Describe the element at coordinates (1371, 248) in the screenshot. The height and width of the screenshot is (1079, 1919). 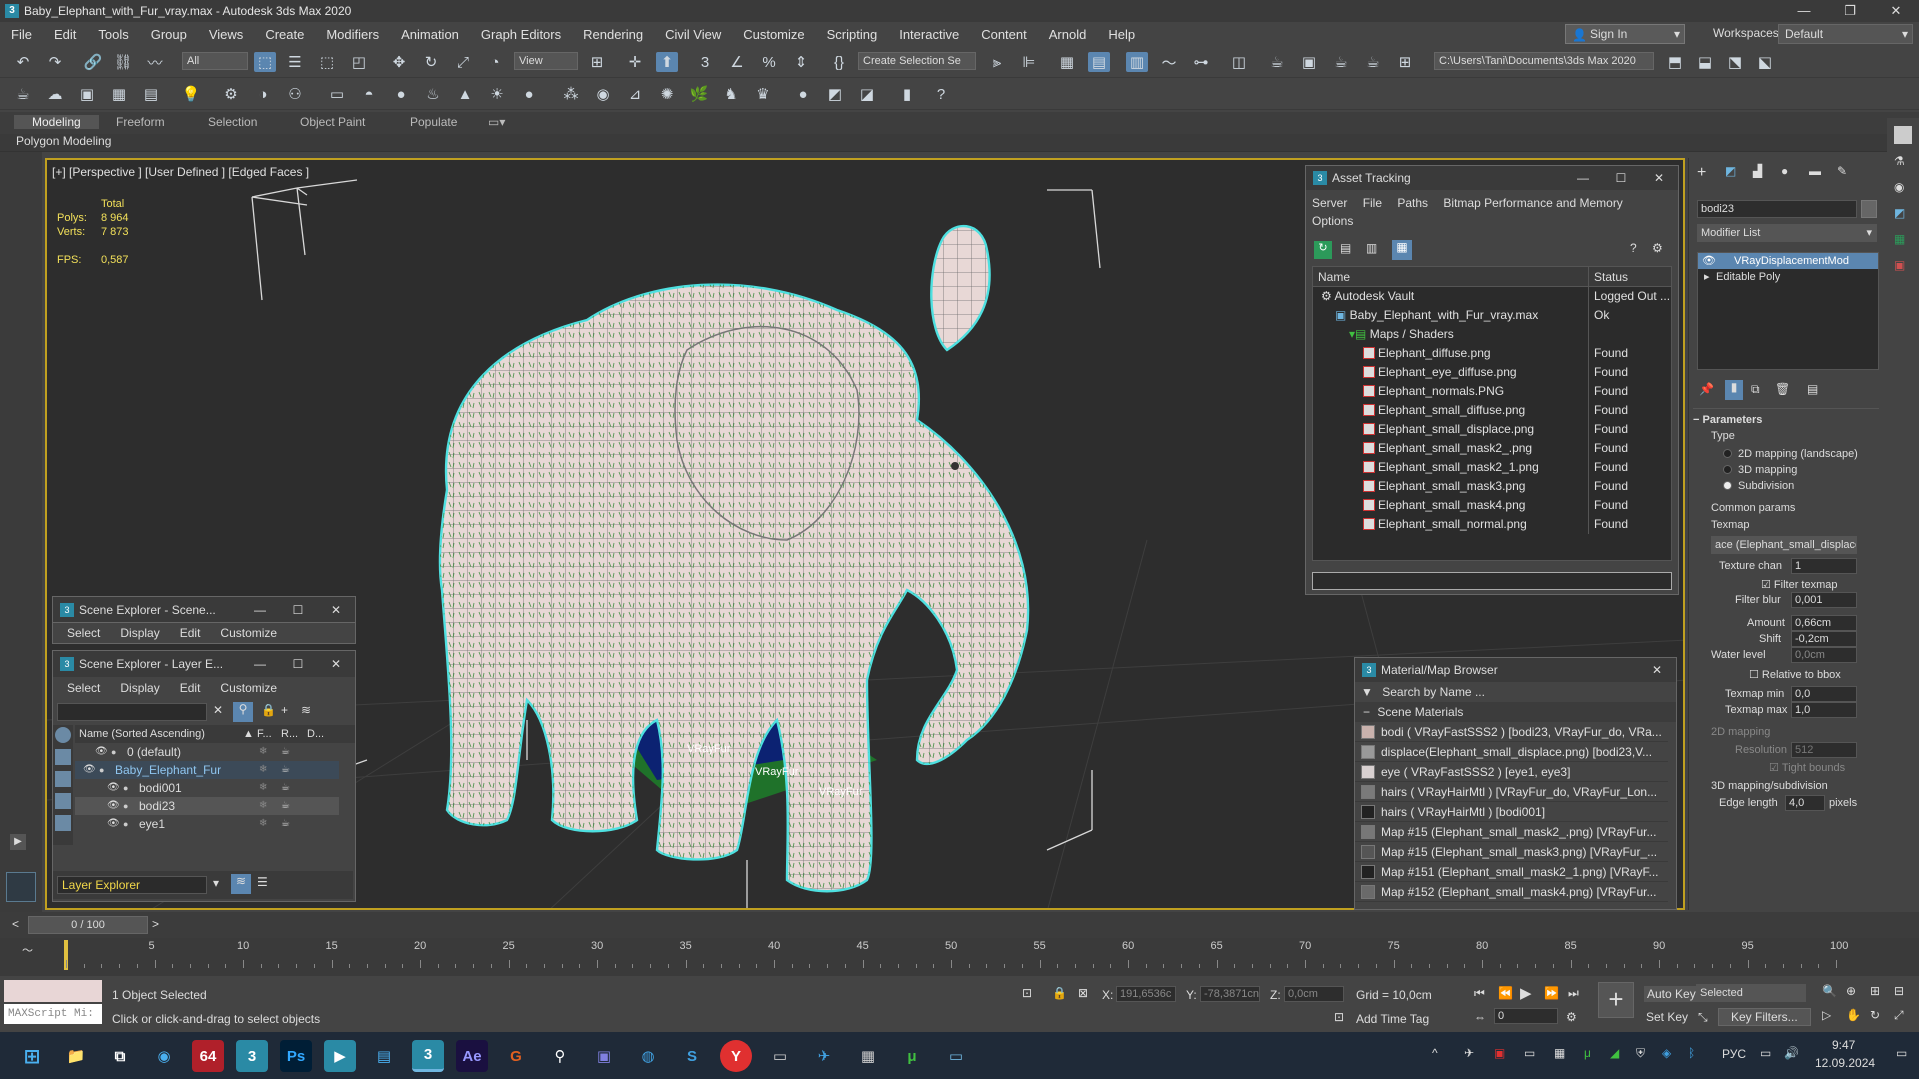
I see `detail-view-icon: ▥` at that location.